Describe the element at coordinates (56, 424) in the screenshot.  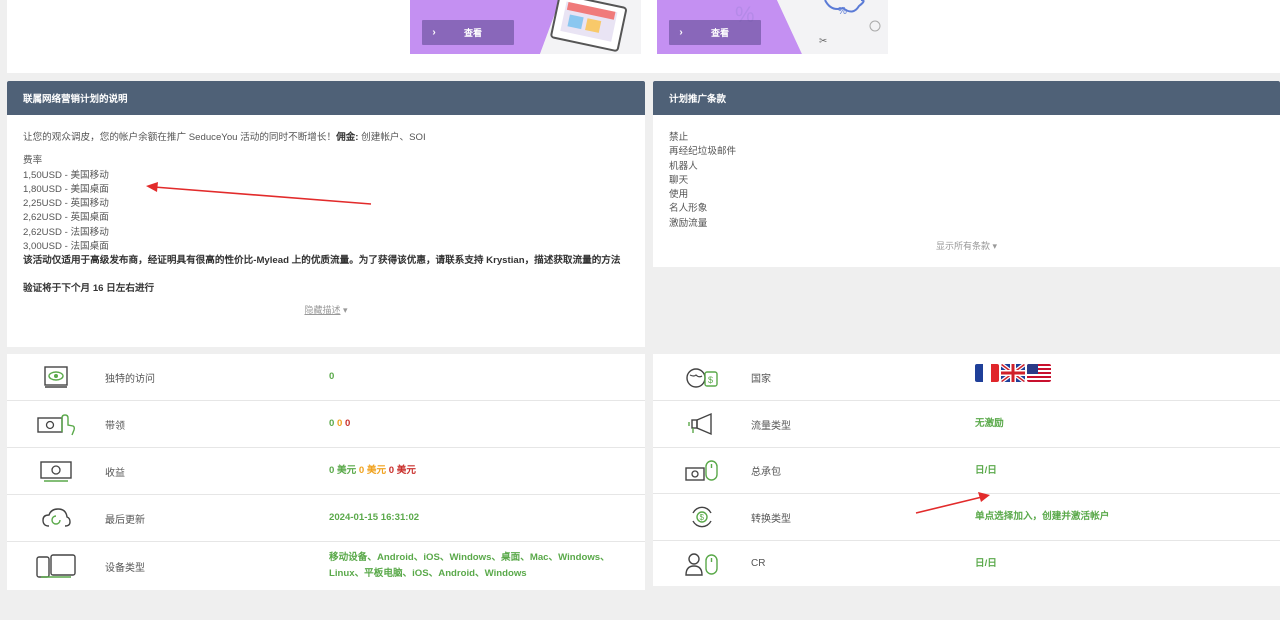
I see `money-click-icon` at that location.